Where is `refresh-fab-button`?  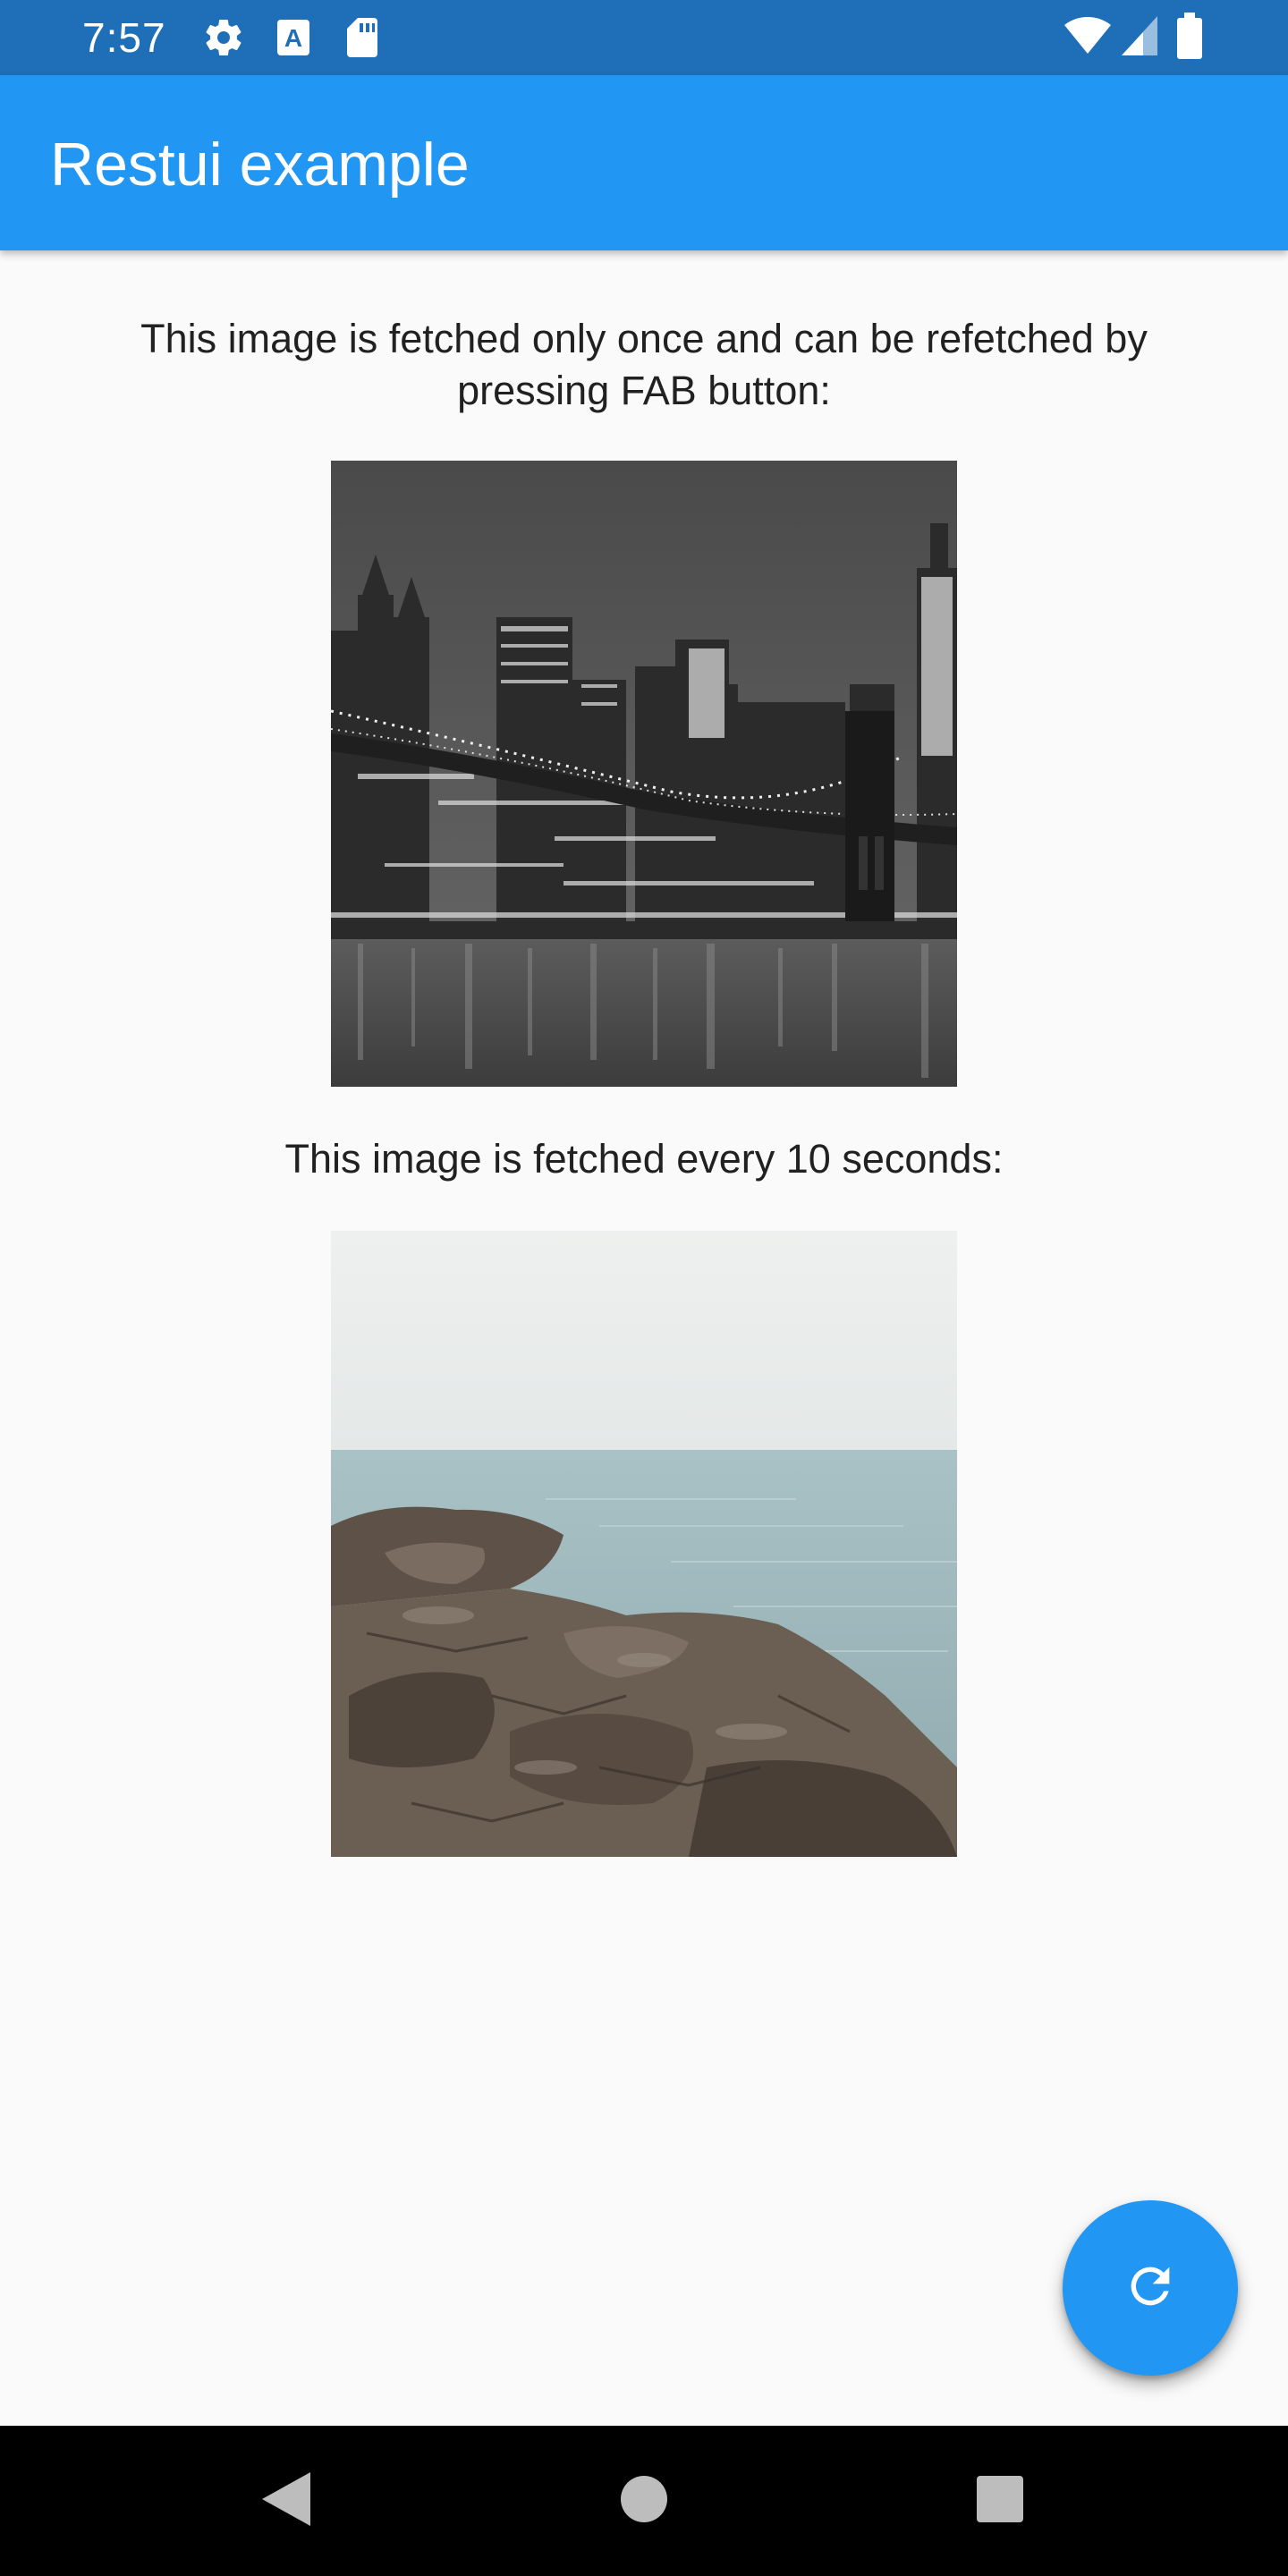 refresh-fab-button is located at coordinates (1150, 2288).